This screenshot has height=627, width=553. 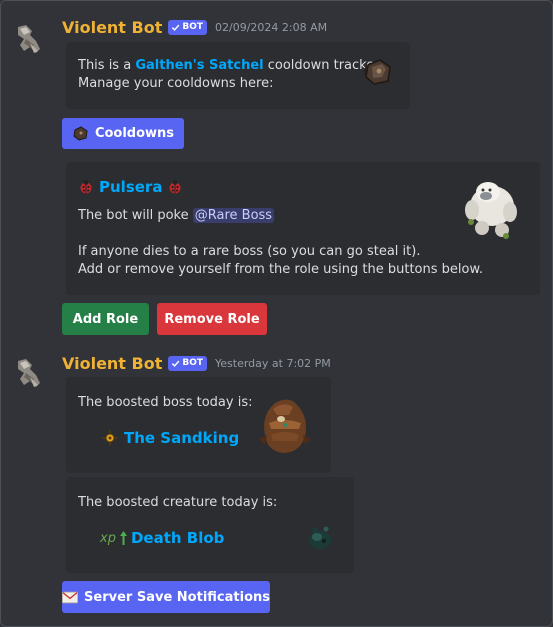 I want to click on remove-role-button: Remove Role, so click(x=212, y=319).